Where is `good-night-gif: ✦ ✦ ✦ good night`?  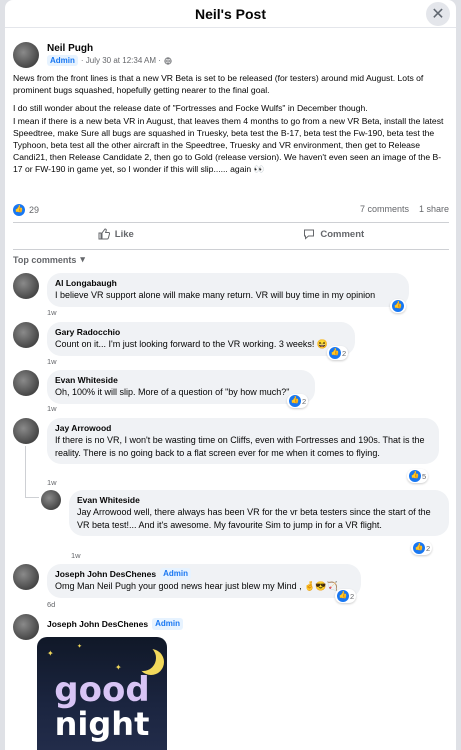 good-night-gif: ✦ ✦ ✦ good night is located at coordinates (102, 693).